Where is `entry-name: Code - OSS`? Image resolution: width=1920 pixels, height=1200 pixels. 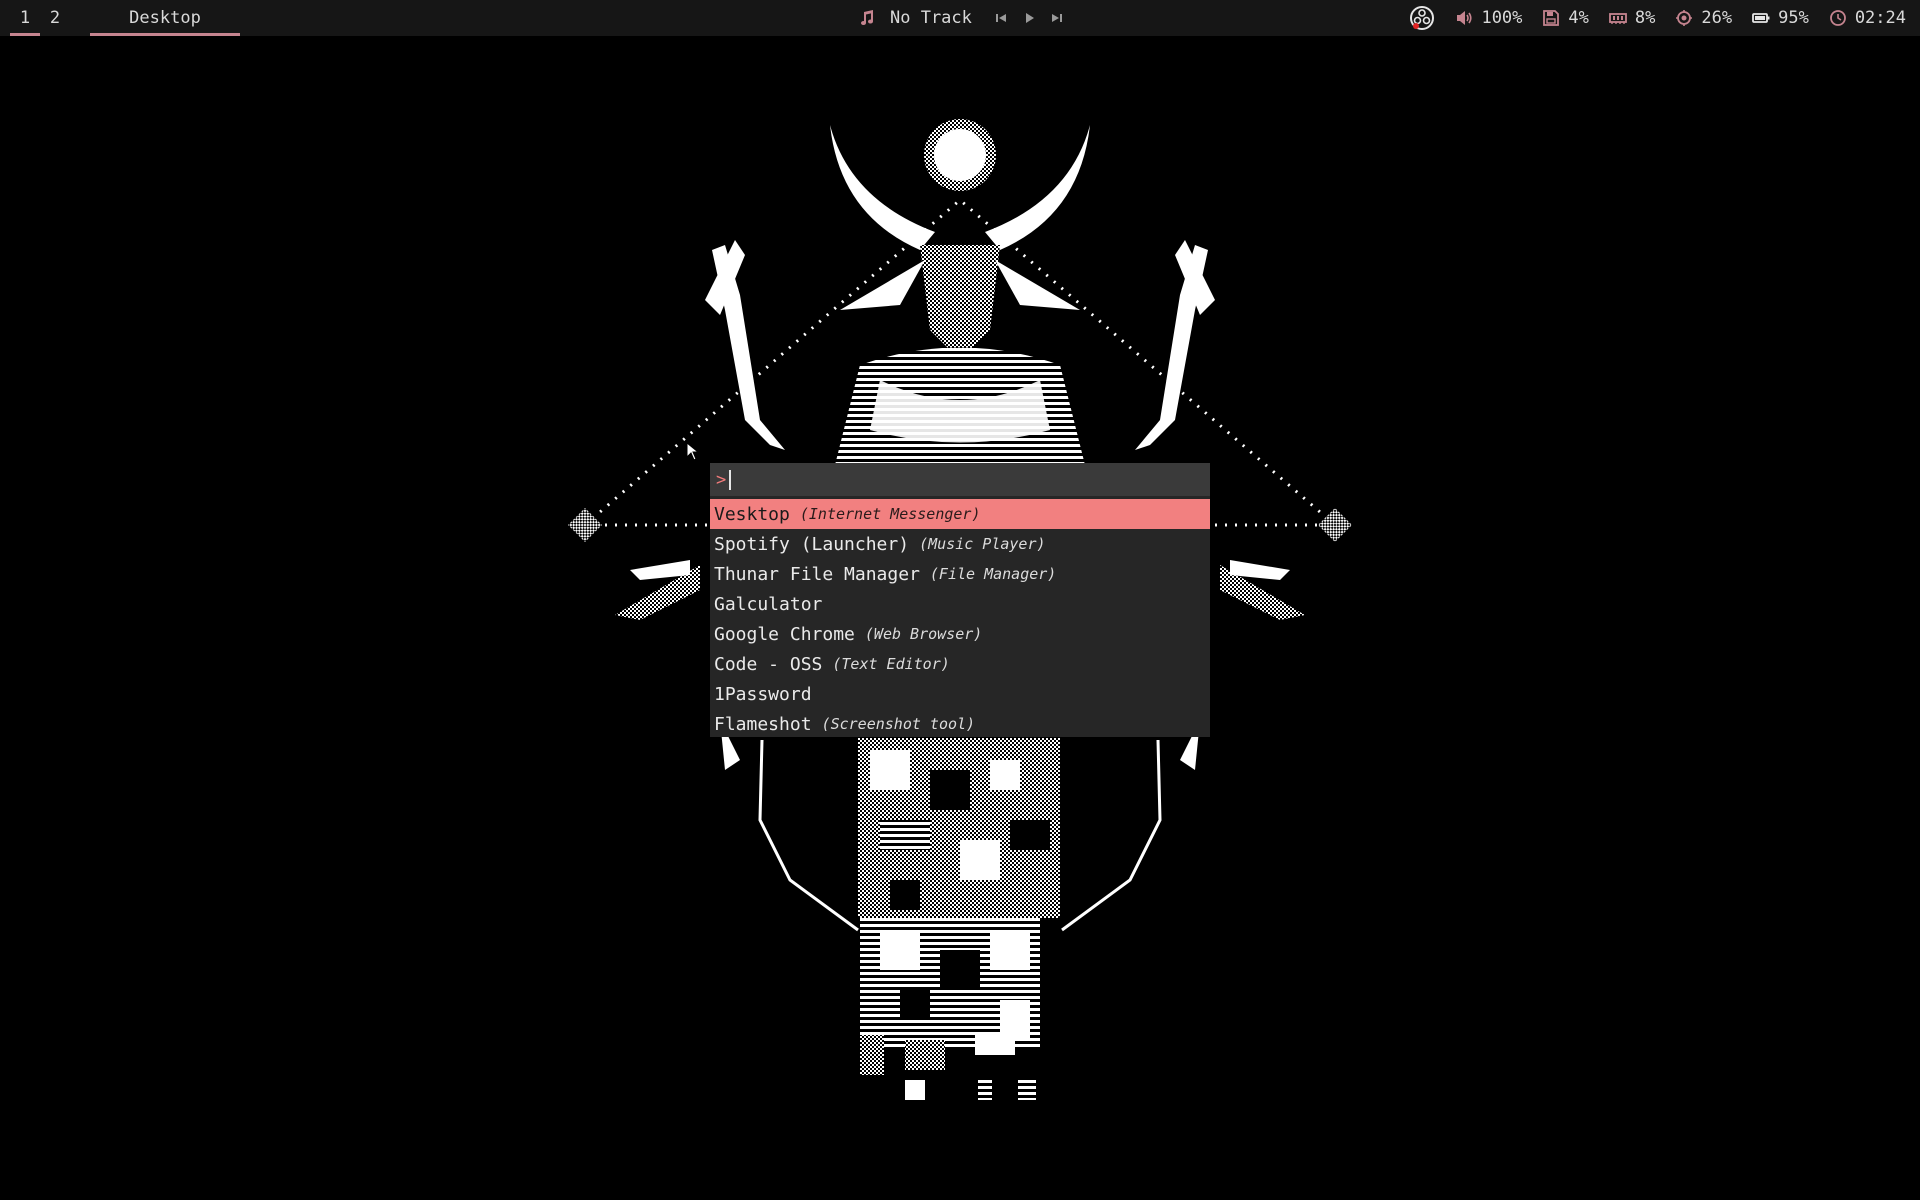 entry-name: Code - OSS is located at coordinates (768, 664).